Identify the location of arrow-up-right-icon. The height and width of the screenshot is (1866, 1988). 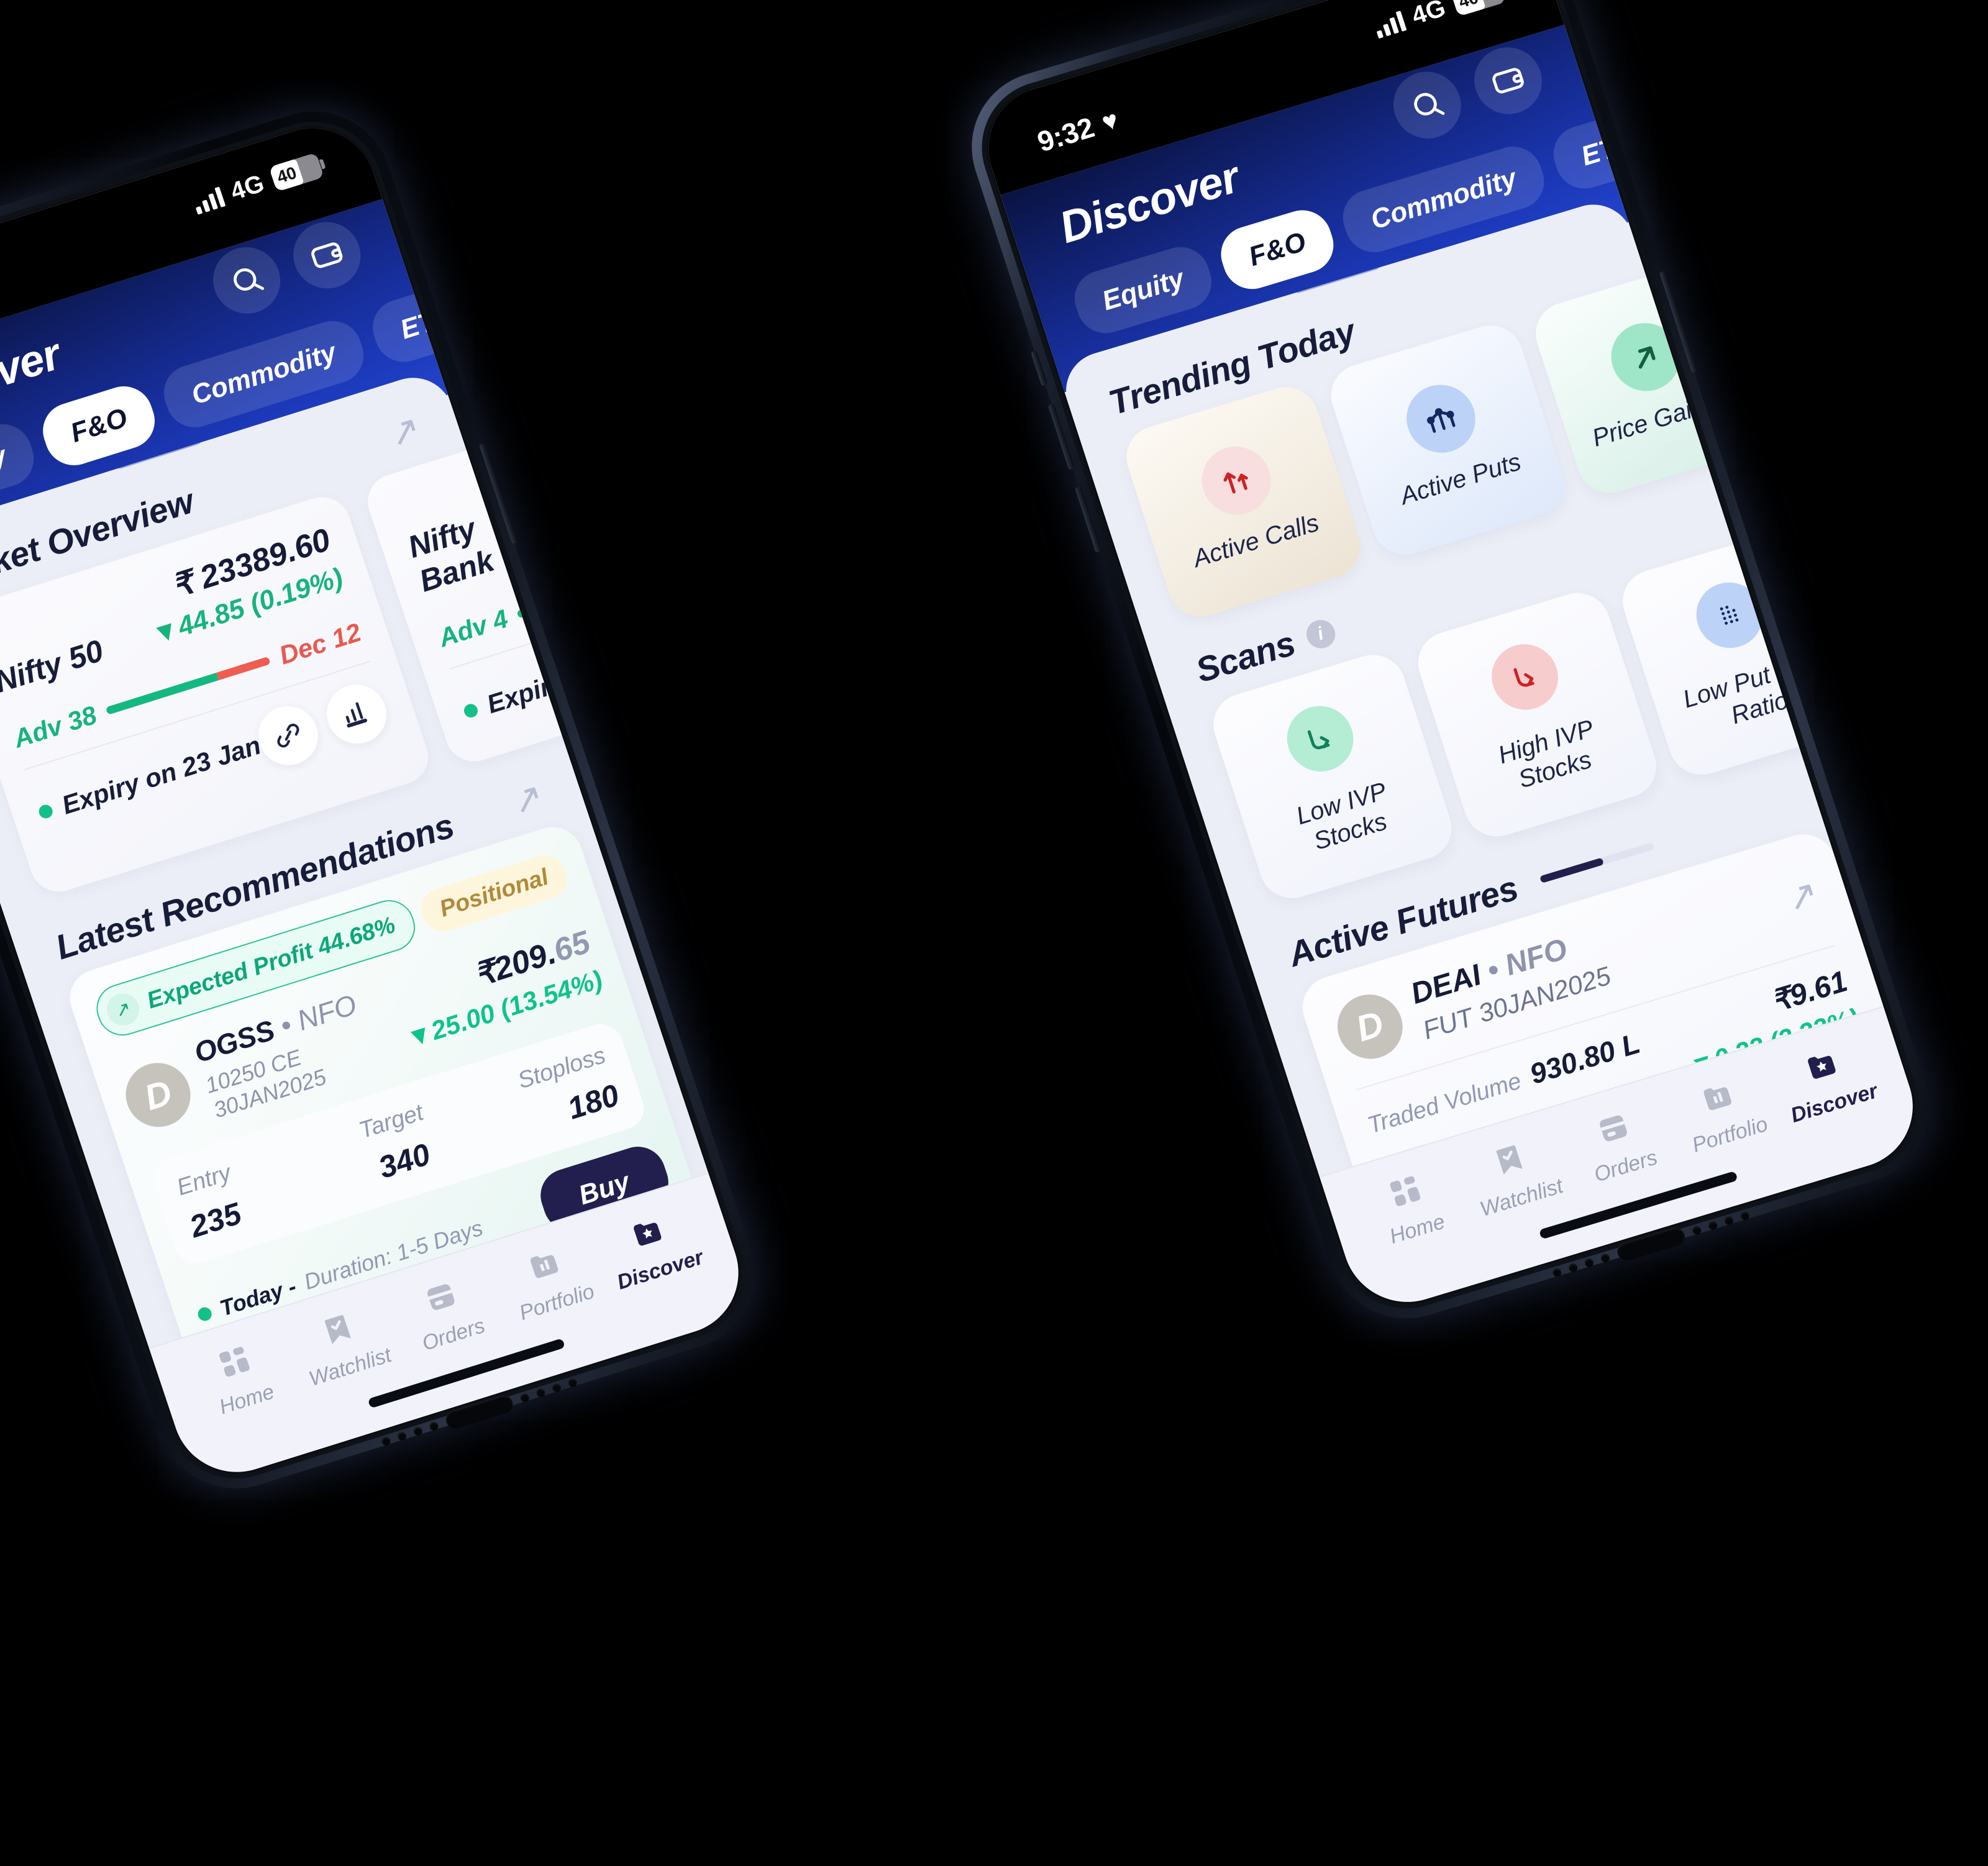
(1645, 357).